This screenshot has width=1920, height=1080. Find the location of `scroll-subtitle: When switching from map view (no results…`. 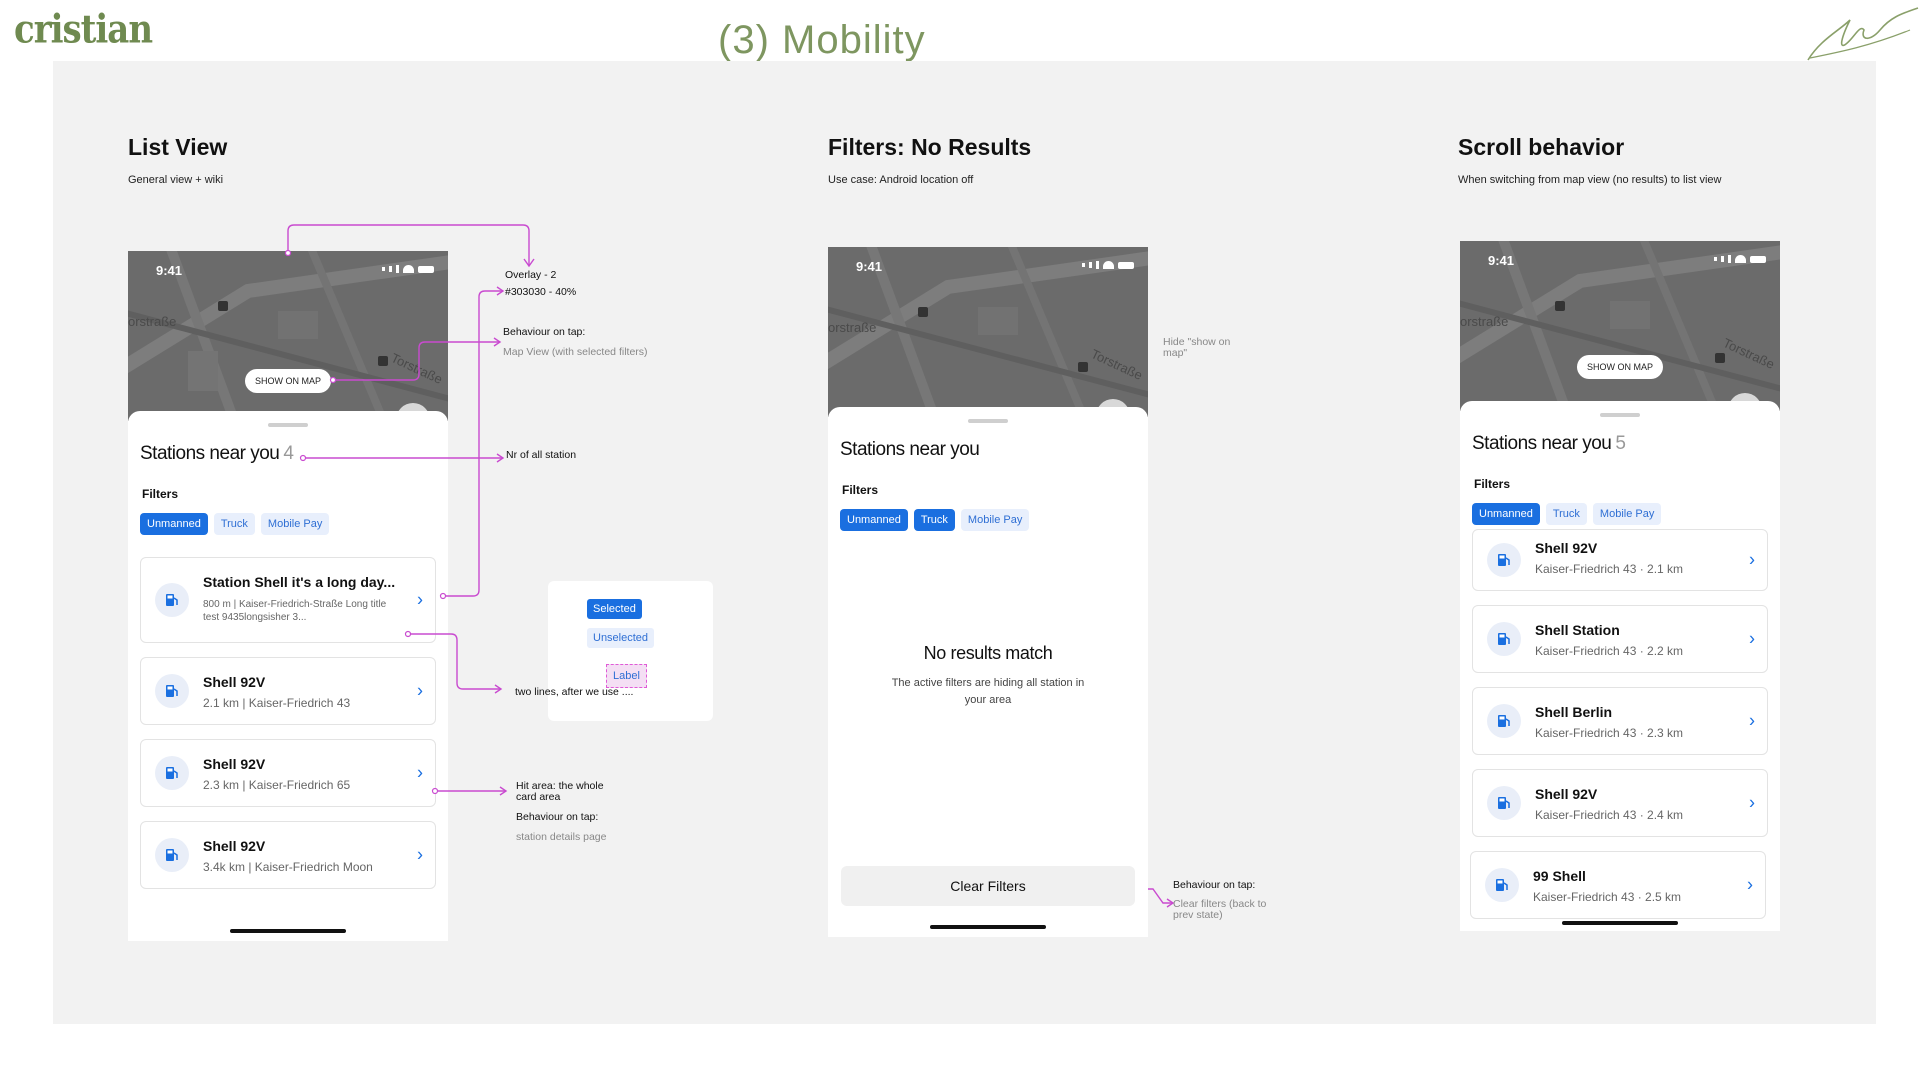

scroll-subtitle: When switching from map view (no results… is located at coordinates (1590, 180).